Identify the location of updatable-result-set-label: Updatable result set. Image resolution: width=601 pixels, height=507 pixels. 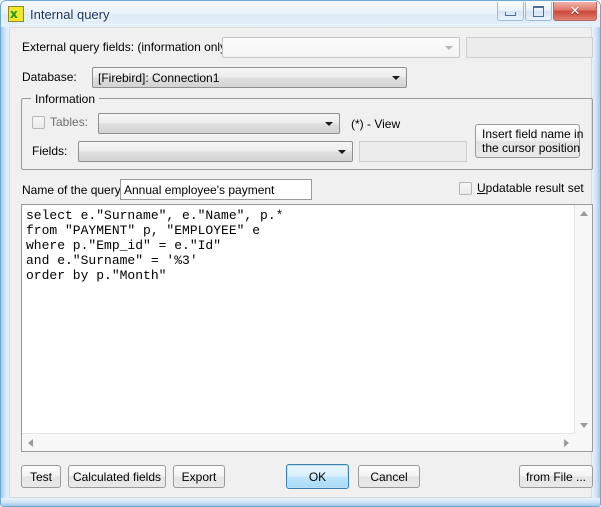
(530, 188).